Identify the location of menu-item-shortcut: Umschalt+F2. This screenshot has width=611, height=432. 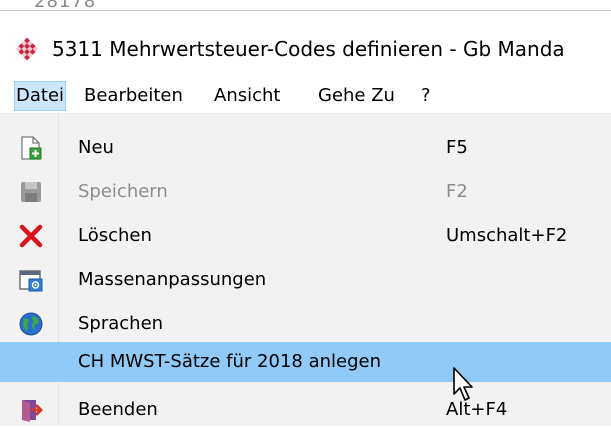
(507, 235).